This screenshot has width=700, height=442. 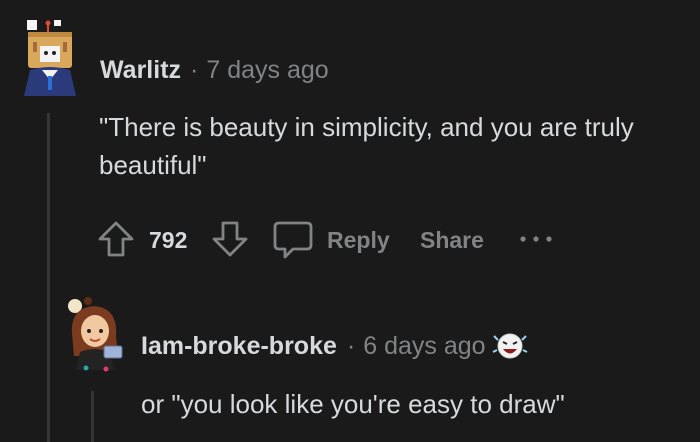 What do you see at coordinates (510, 346) in the screenshot?
I see `laughing-award-icon` at bounding box center [510, 346].